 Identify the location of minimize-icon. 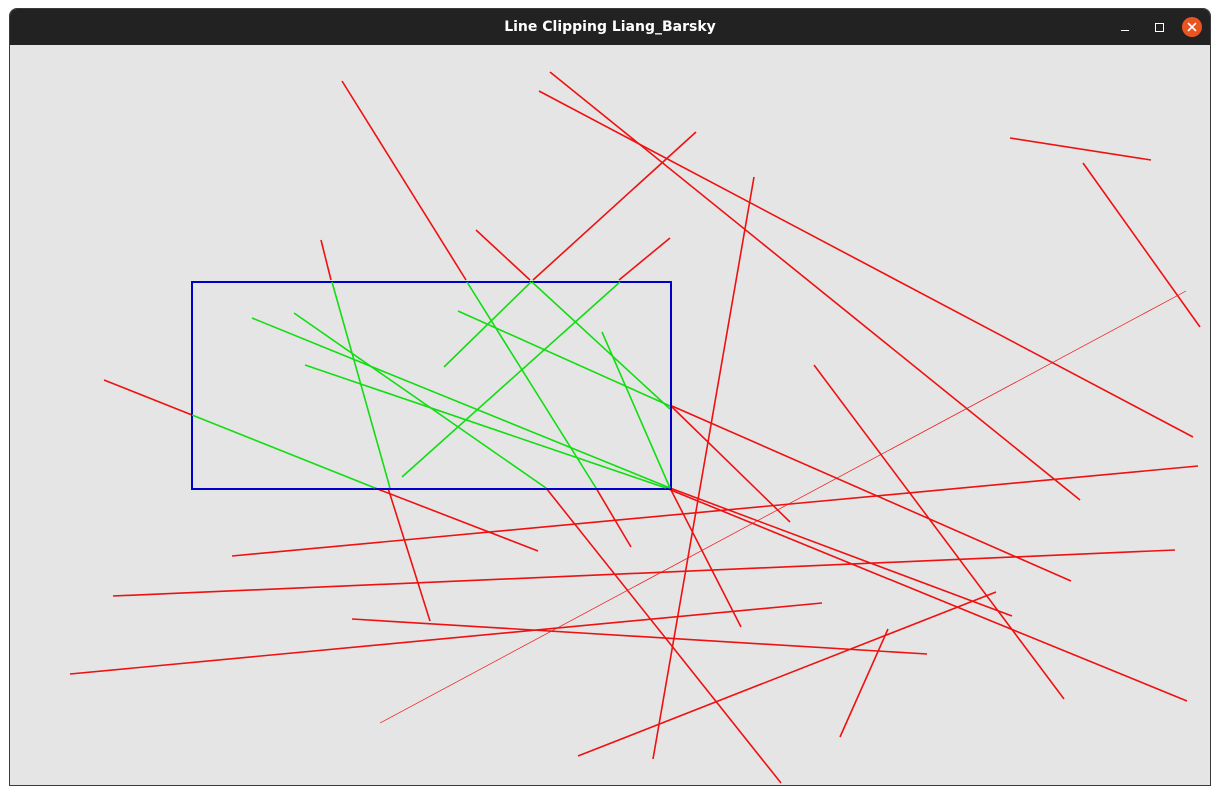
(1125, 30).